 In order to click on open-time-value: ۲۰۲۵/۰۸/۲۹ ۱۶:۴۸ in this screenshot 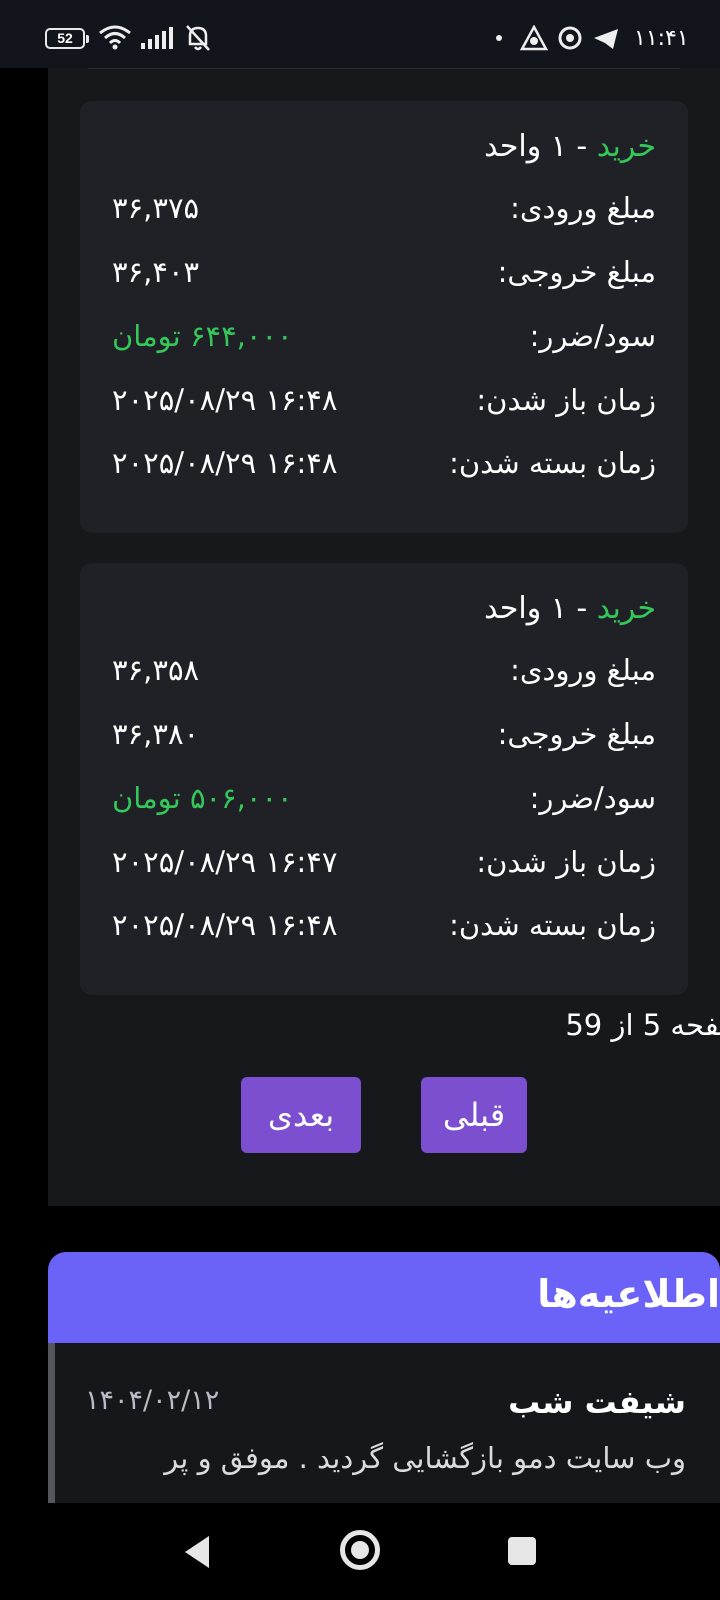, I will do `click(225, 400)`.